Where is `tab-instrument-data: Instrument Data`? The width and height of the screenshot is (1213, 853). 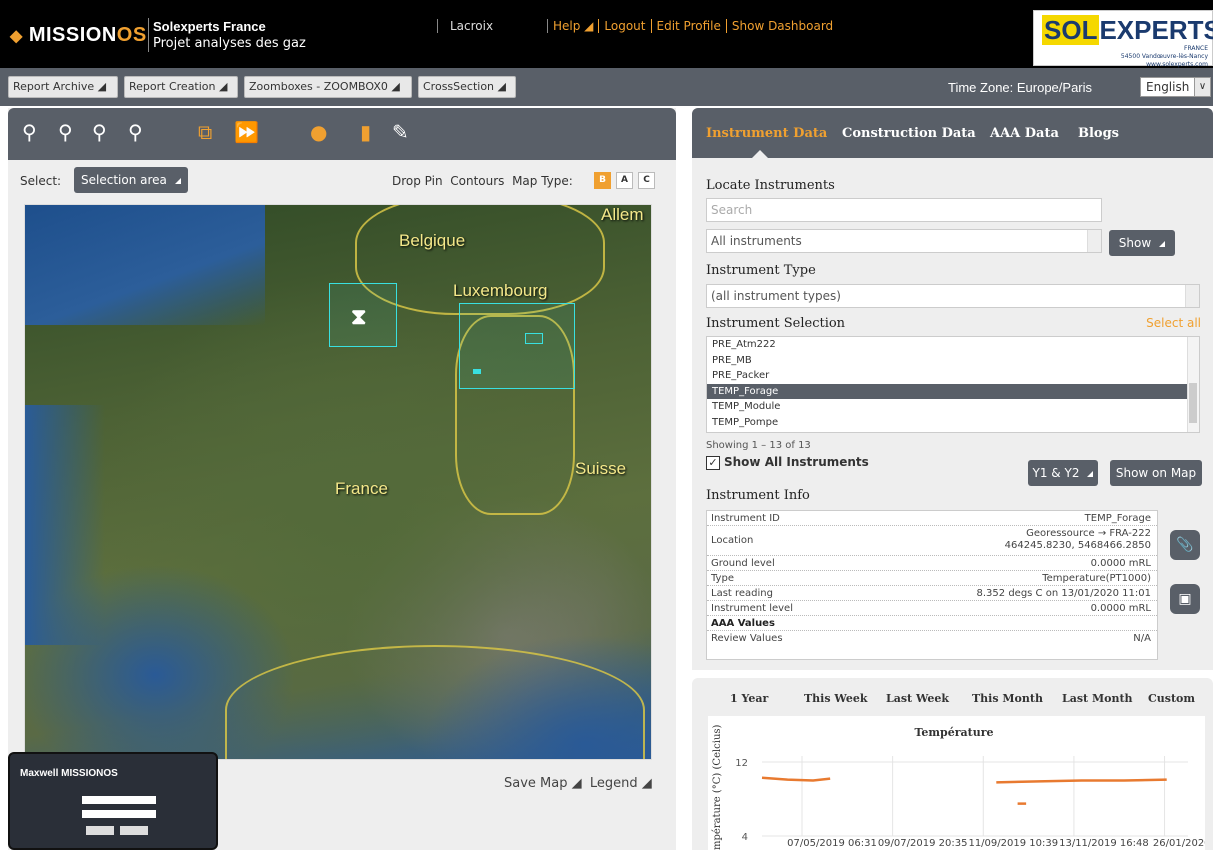 tab-instrument-data: Instrument Data is located at coordinates (766, 133).